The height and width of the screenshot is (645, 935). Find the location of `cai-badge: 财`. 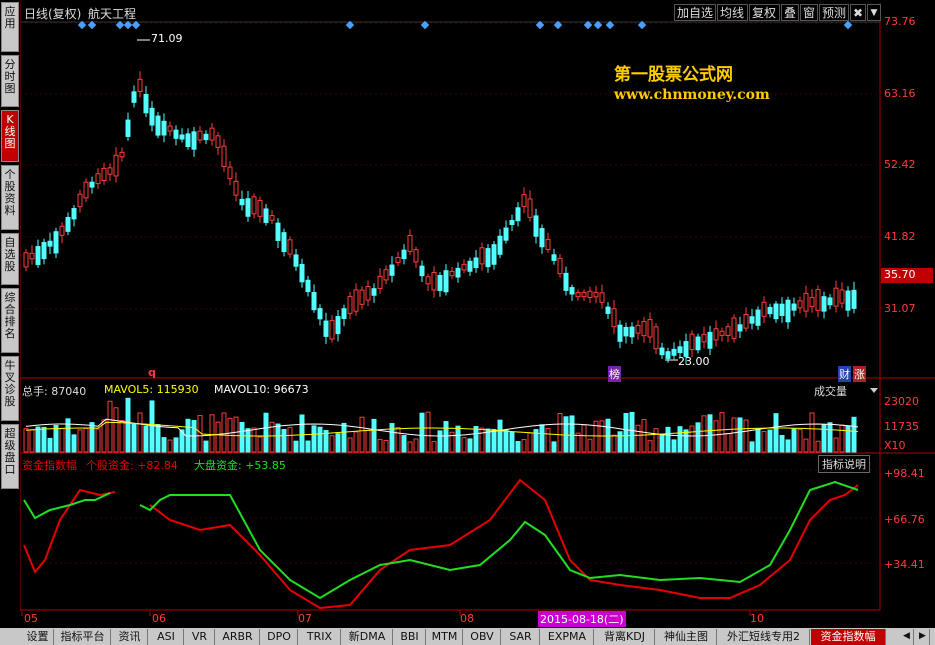

cai-badge: 财 is located at coordinates (844, 374).